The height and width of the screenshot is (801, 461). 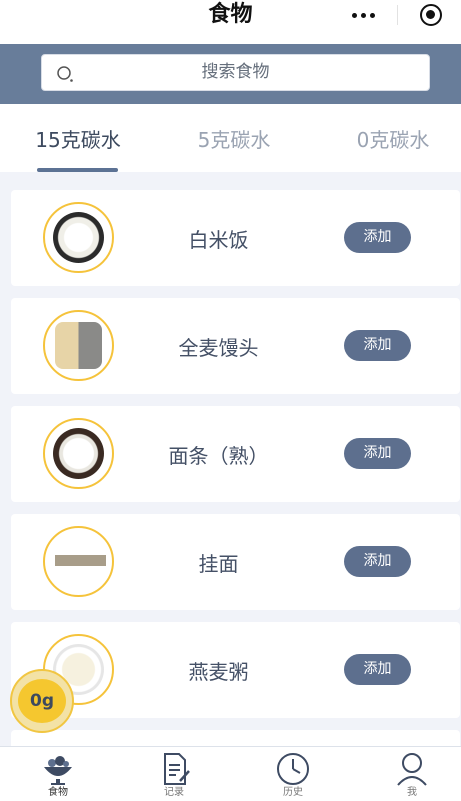 I want to click on nav-item-history: 历史, so click(x=293, y=775).